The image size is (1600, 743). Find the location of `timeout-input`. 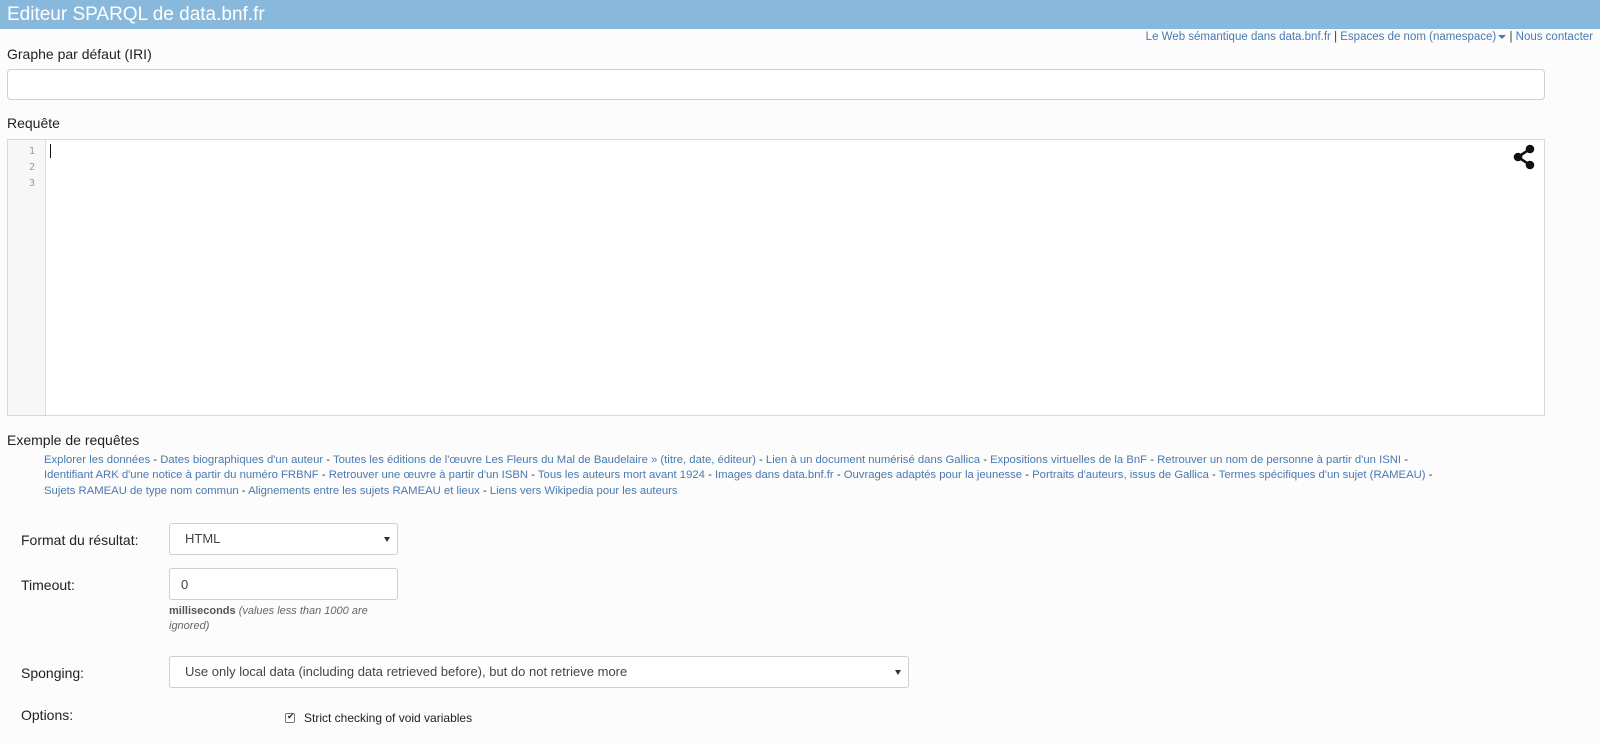

timeout-input is located at coordinates (283, 584).